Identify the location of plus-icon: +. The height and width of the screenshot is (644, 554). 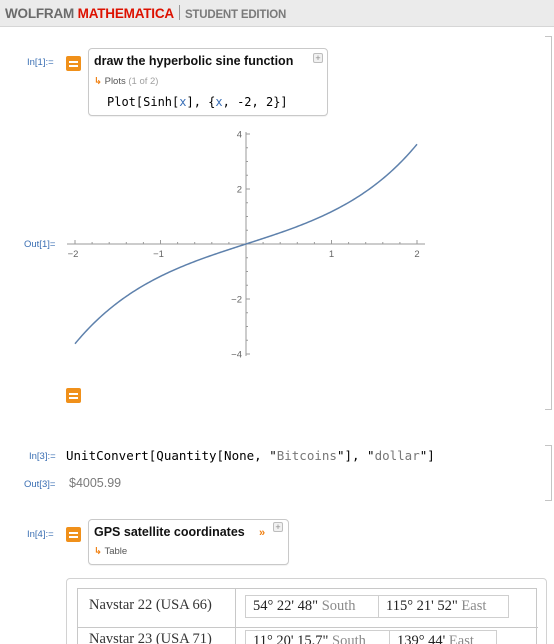
(318, 58).